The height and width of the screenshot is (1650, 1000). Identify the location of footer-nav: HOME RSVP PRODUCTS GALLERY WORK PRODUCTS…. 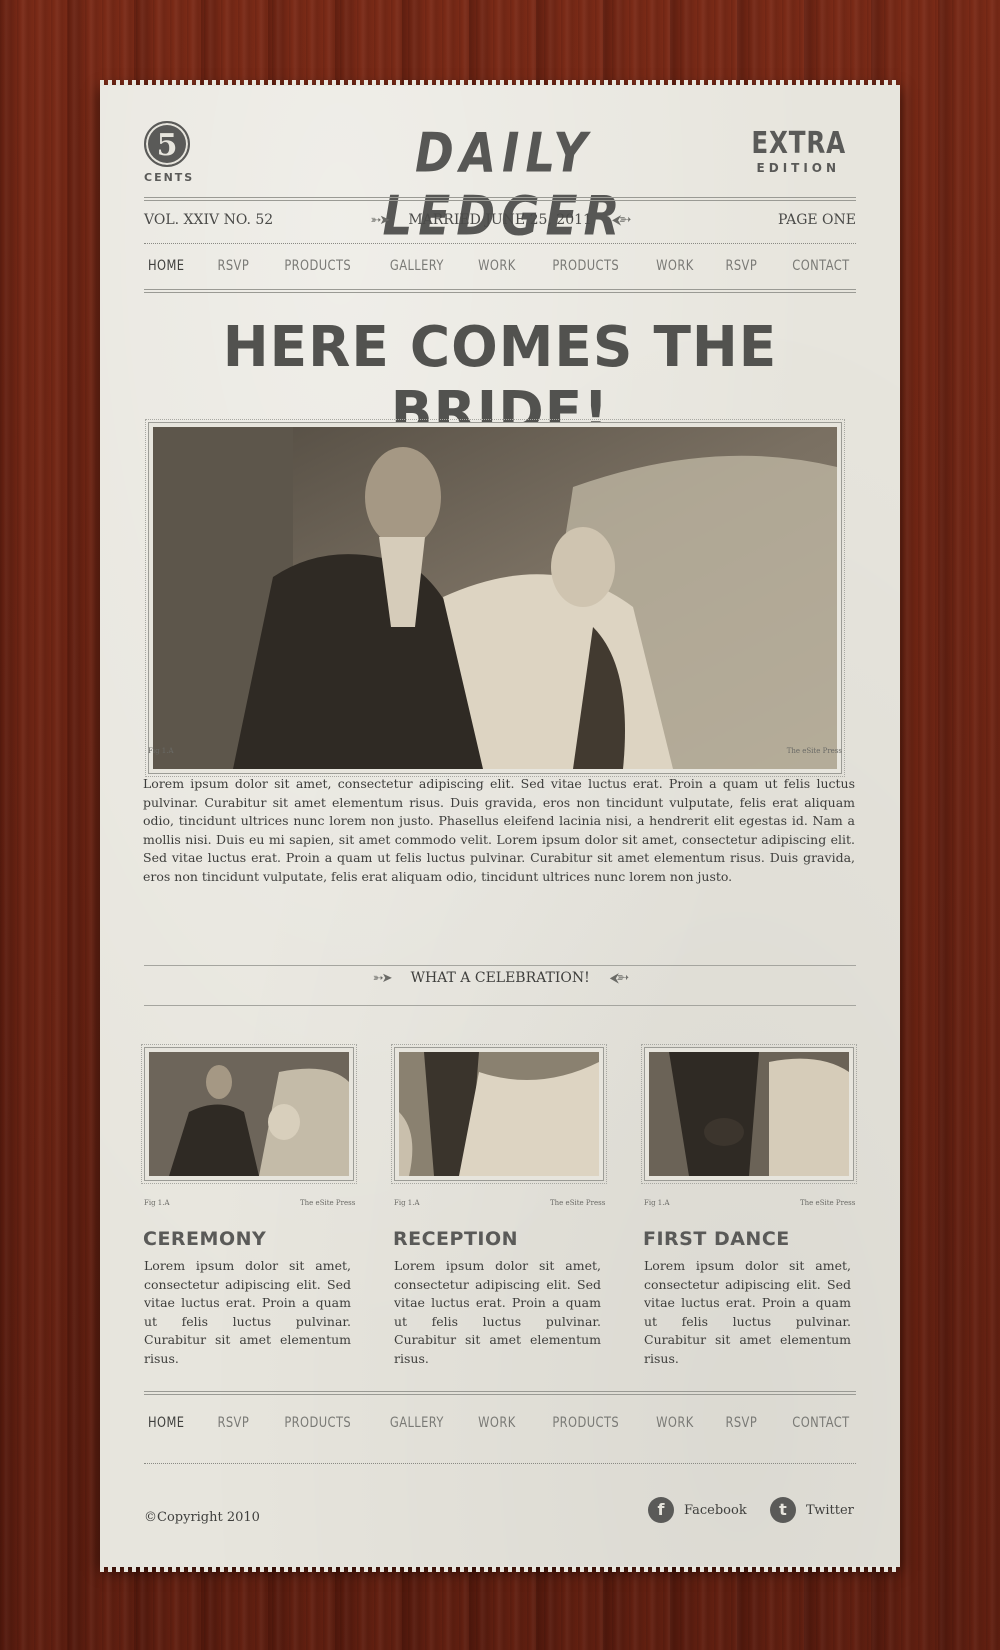
(500, 1425).